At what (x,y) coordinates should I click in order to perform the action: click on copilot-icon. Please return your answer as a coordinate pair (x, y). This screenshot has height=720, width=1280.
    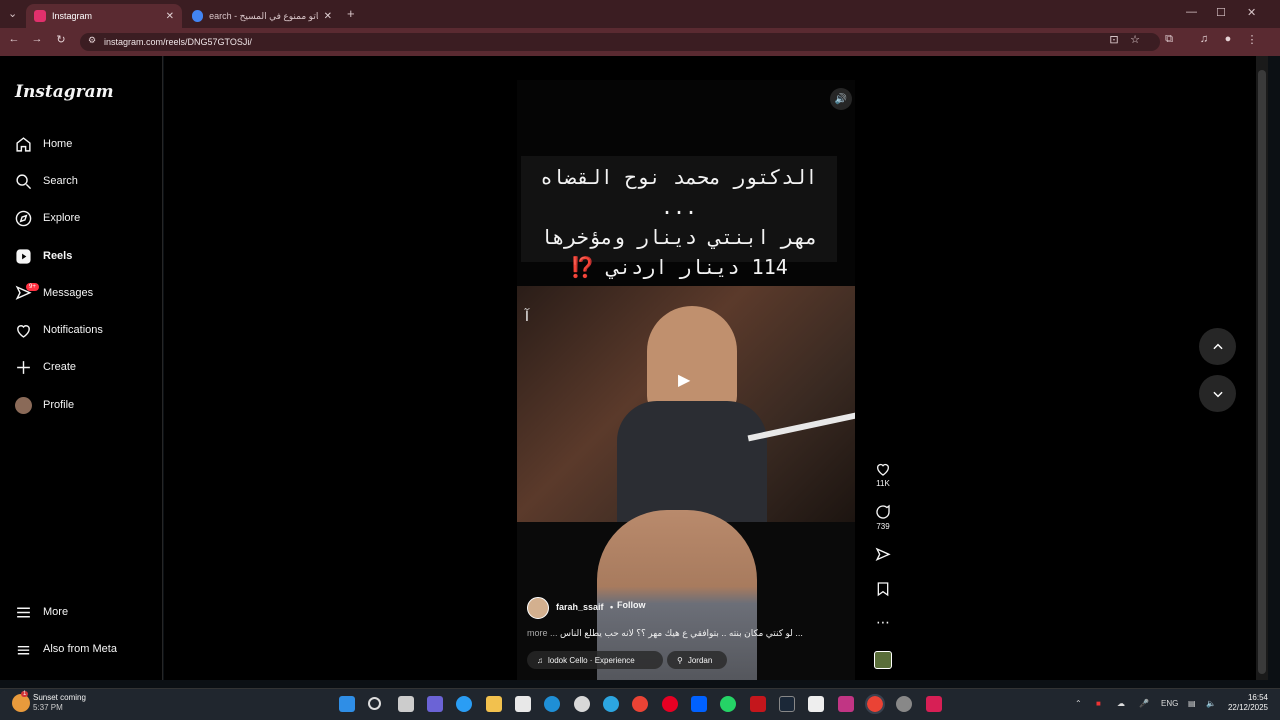
    Looking at the image, I should click on (464, 704).